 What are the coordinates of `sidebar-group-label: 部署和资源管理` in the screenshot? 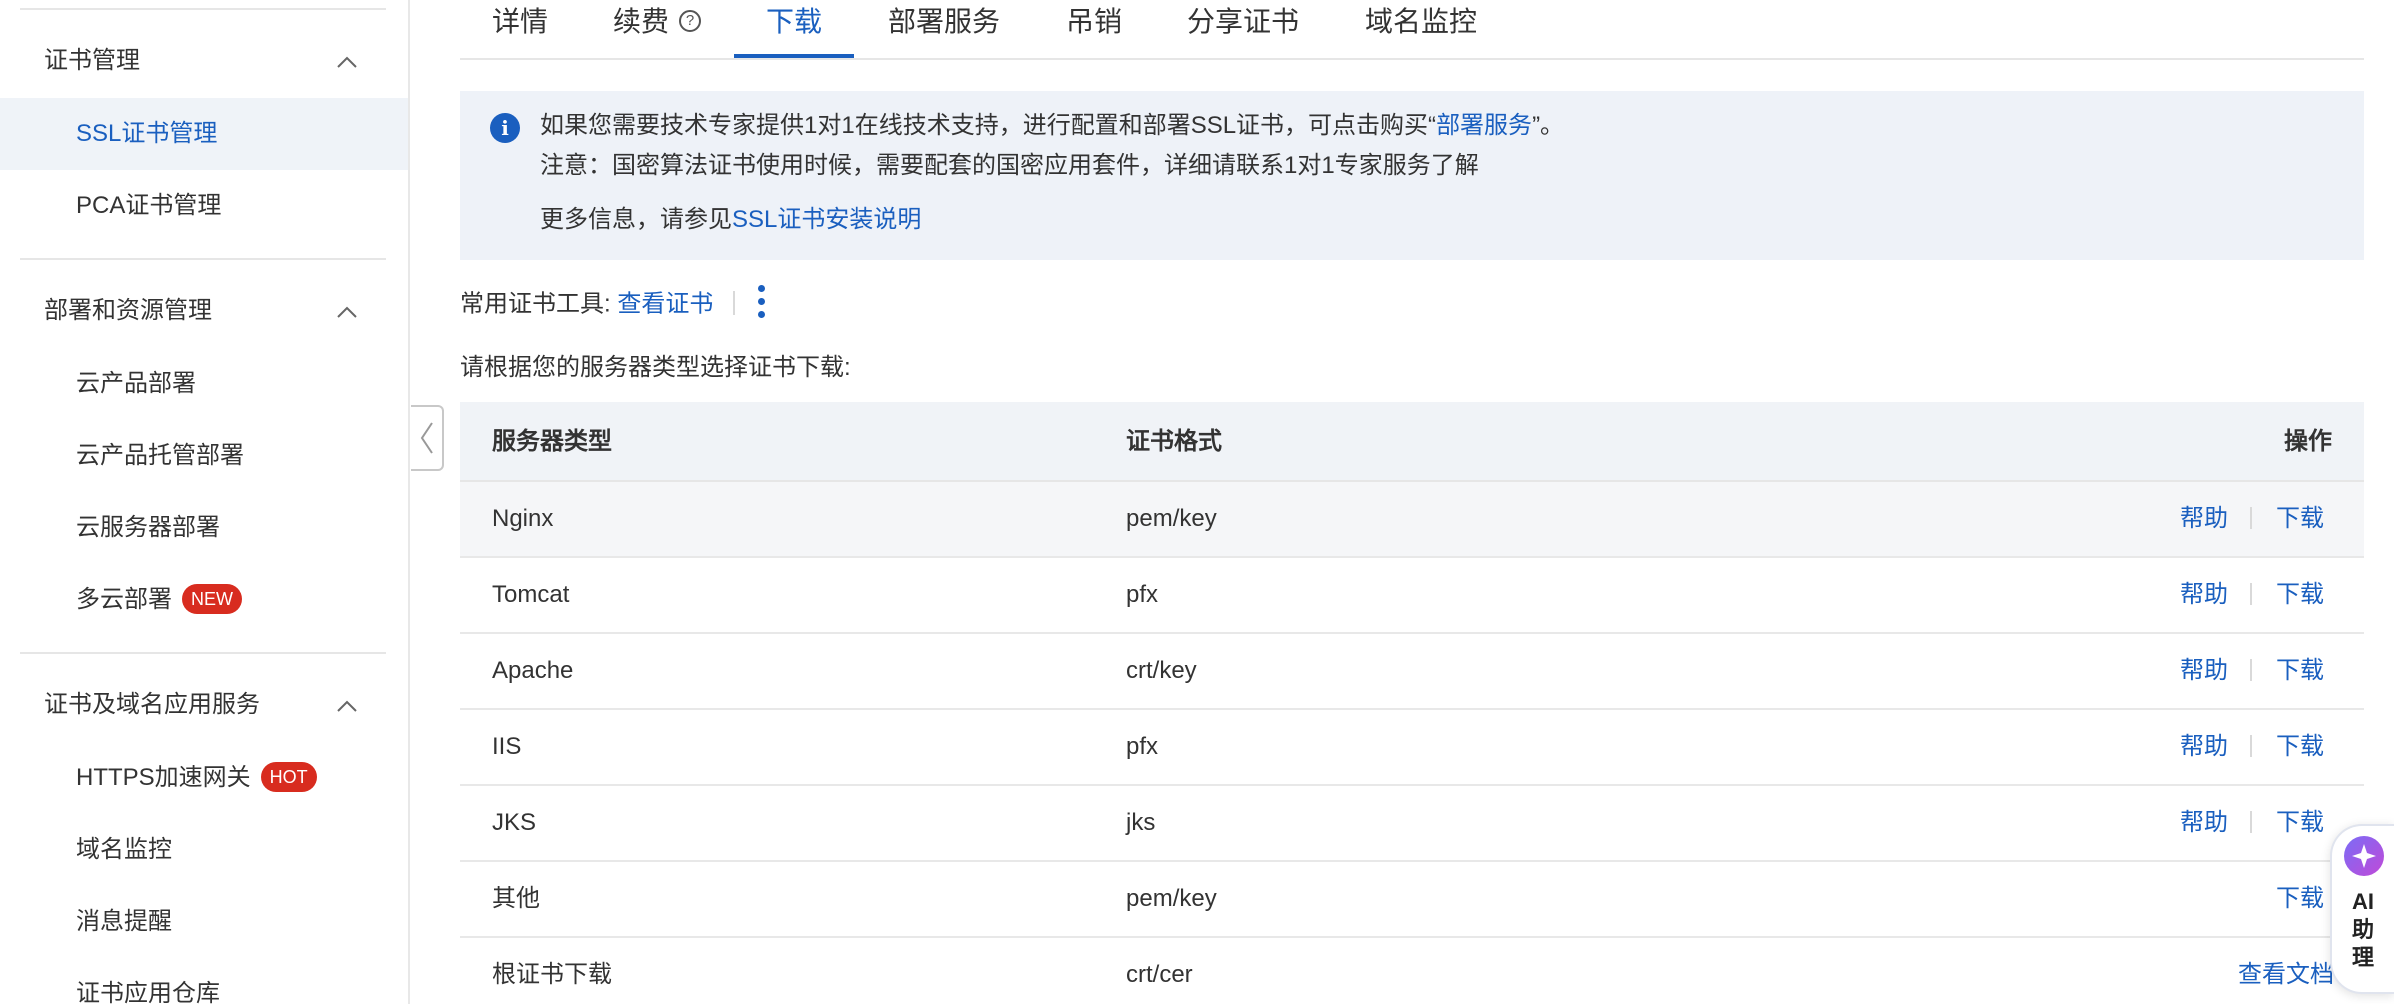 It's located at (128, 310).